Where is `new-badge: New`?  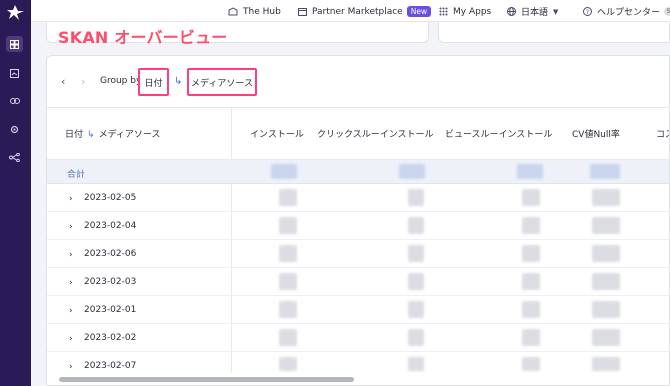 new-badge: New is located at coordinates (419, 11).